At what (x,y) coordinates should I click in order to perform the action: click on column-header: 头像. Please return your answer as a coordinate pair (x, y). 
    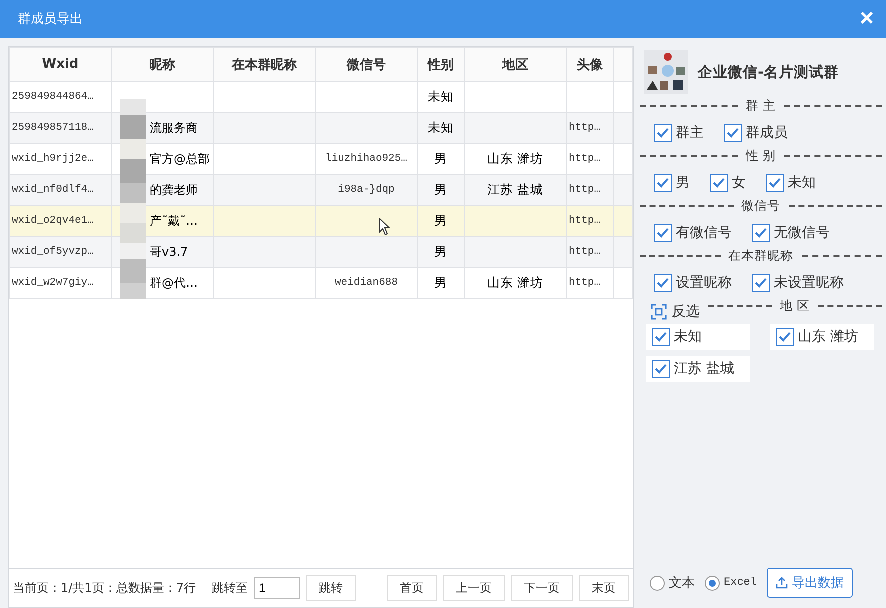
    Looking at the image, I should click on (590, 65).